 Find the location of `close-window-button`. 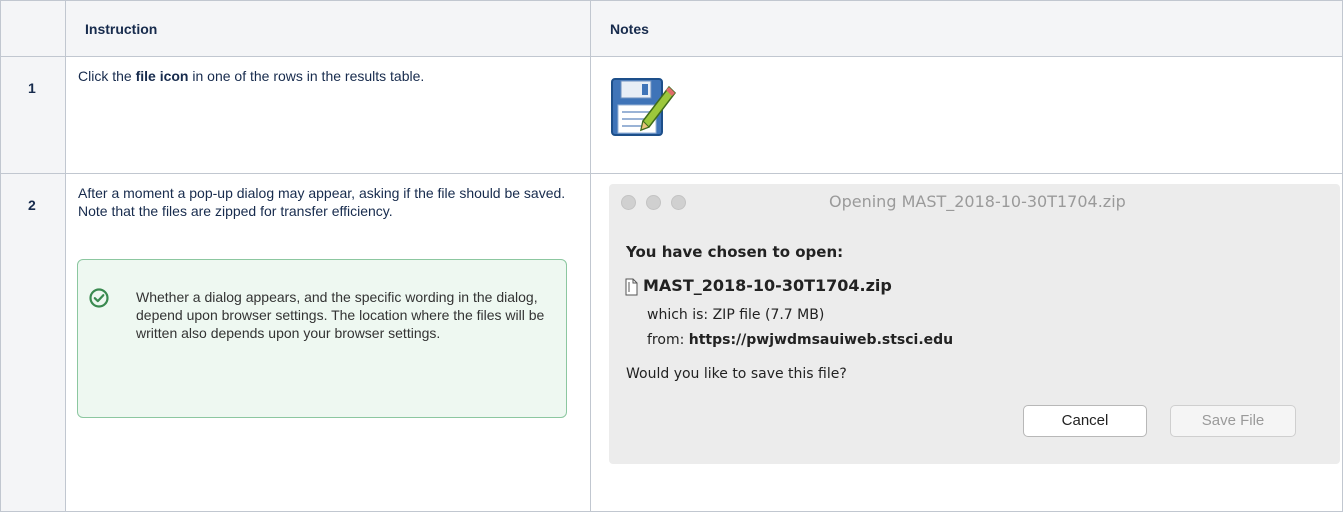

close-window-button is located at coordinates (628, 202).